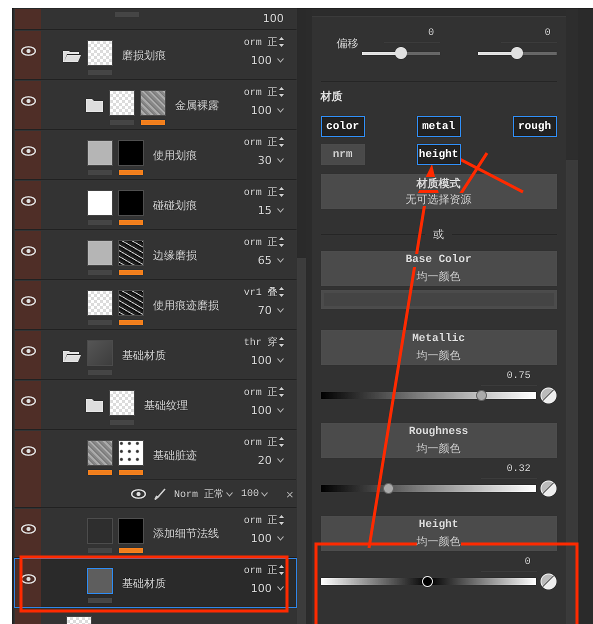  Describe the element at coordinates (265, 460) in the screenshot. I see `opacity-value: 20` at that location.